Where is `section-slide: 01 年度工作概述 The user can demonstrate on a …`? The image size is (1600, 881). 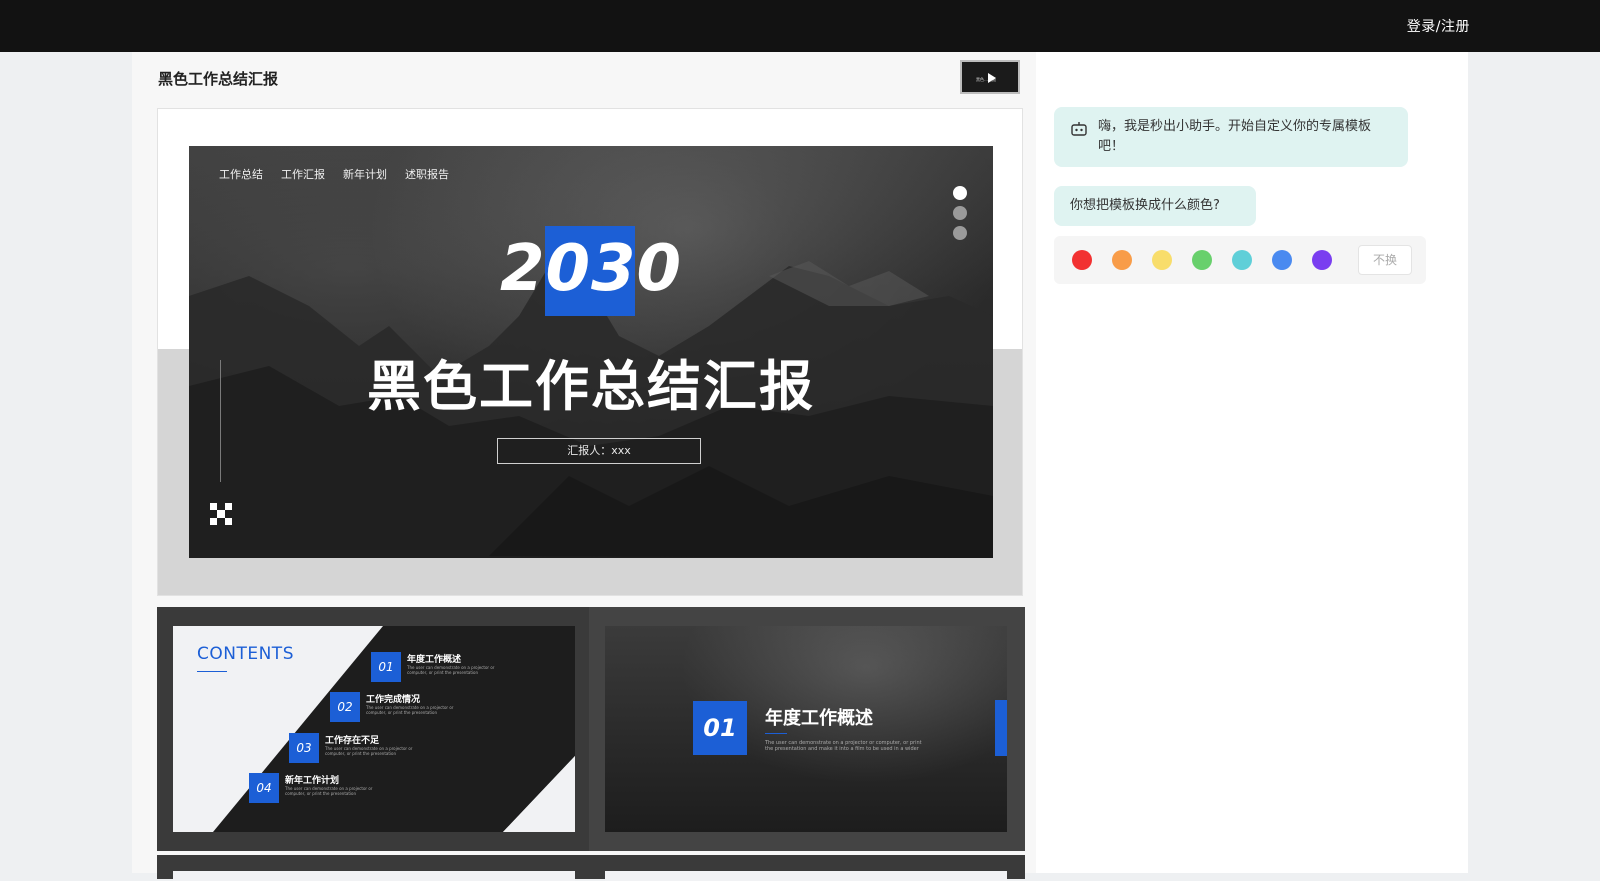 section-slide: 01 年度工作概述 The user can demonstrate on a … is located at coordinates (806, 729).